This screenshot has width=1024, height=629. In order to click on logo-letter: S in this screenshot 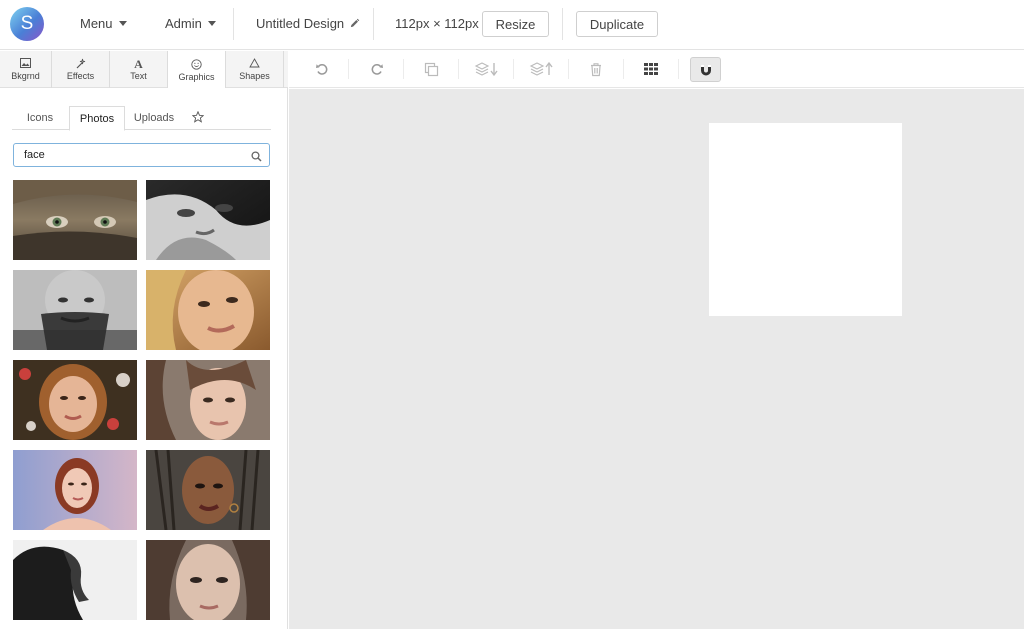, I will do `click(27, 23)`.